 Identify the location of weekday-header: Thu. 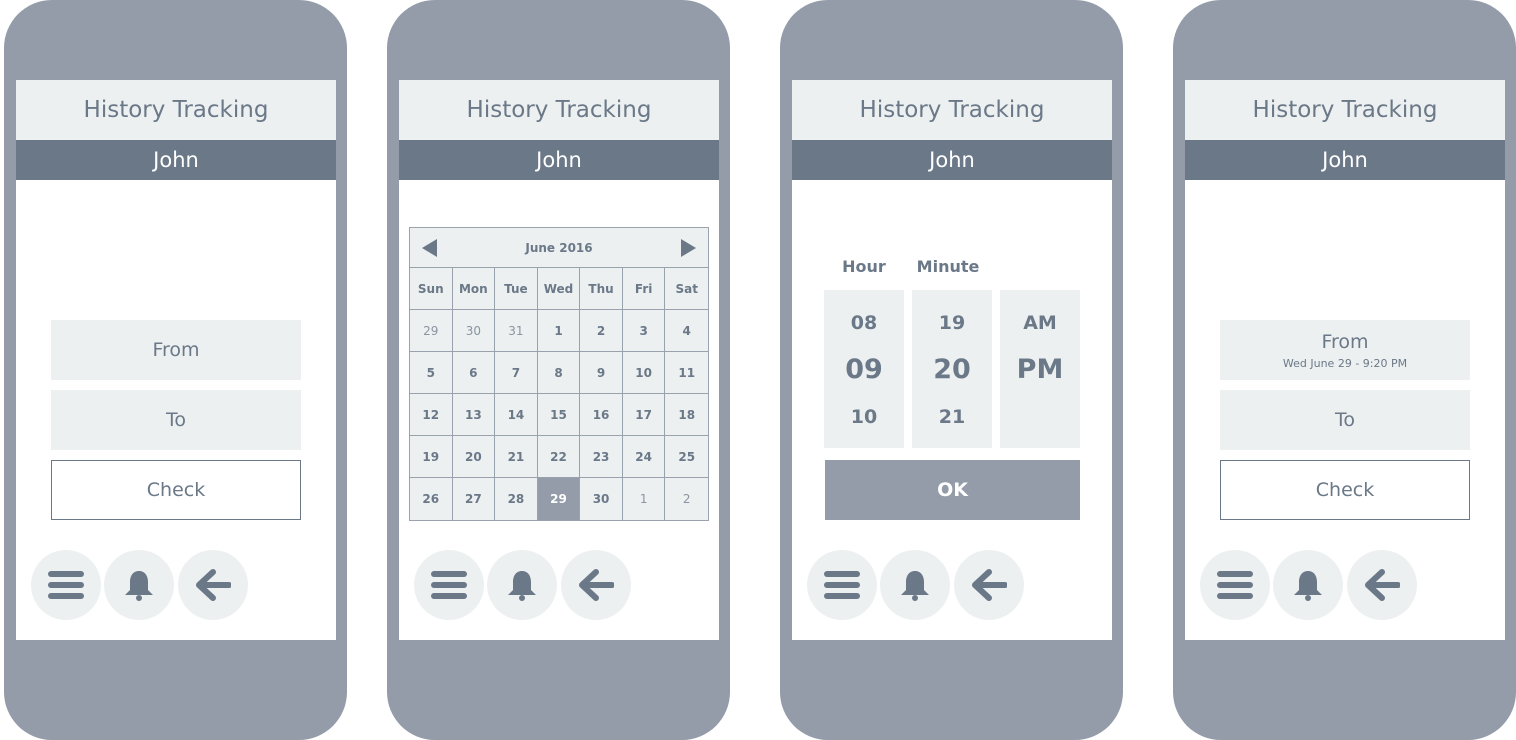
(601, 289).